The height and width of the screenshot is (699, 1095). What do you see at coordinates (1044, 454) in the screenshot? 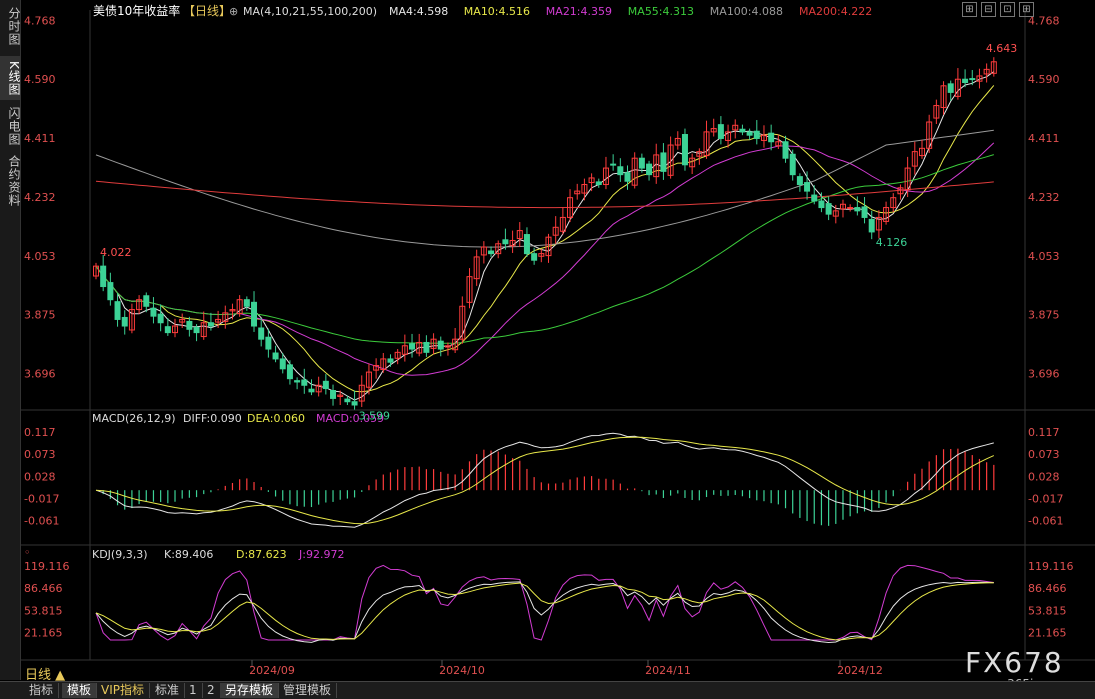
I see `macd-tick-right: 0.073` at bounding box center [1044, 454].